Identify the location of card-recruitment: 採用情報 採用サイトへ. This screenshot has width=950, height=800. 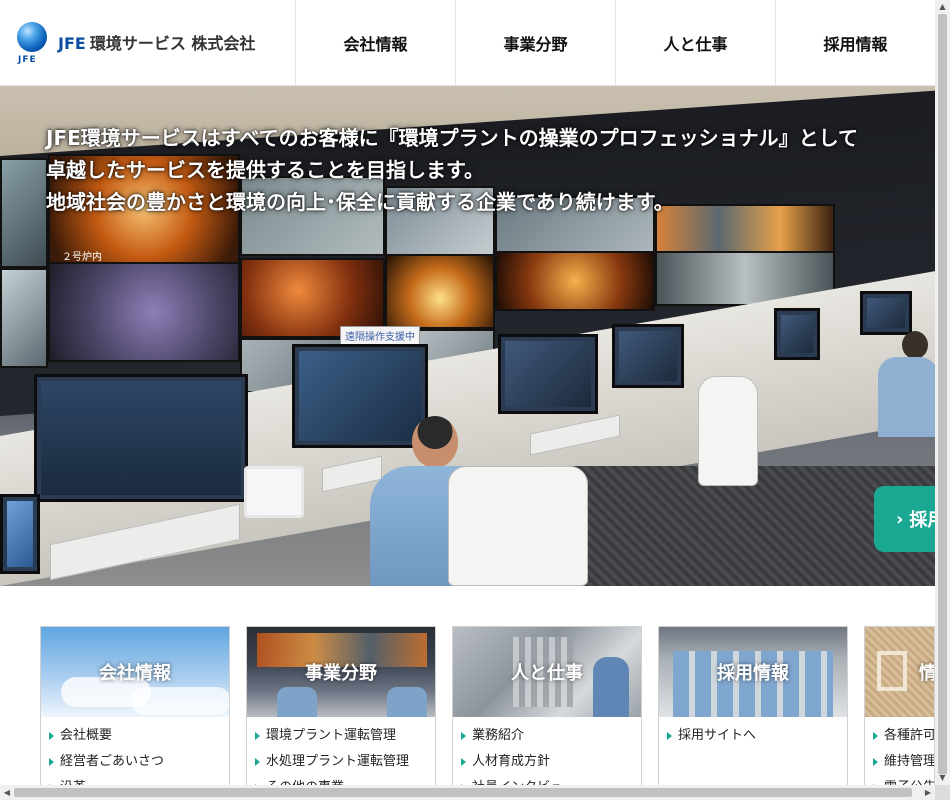
(753, 709).